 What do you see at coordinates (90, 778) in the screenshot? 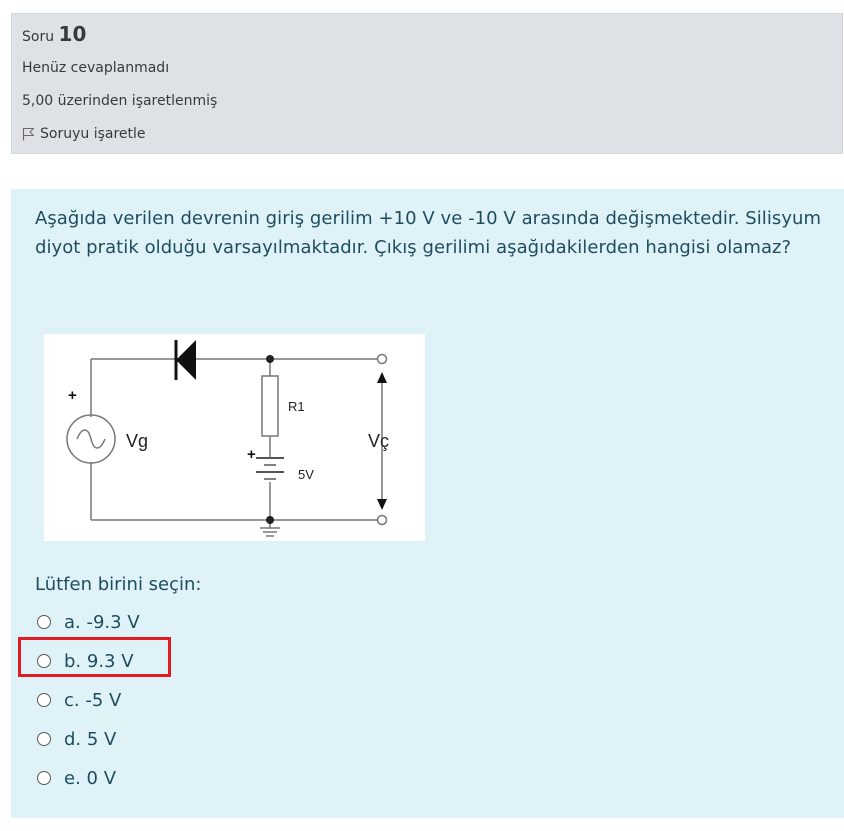
I see `option-e-label: e. 0 V` at bounding box center [90, 778].